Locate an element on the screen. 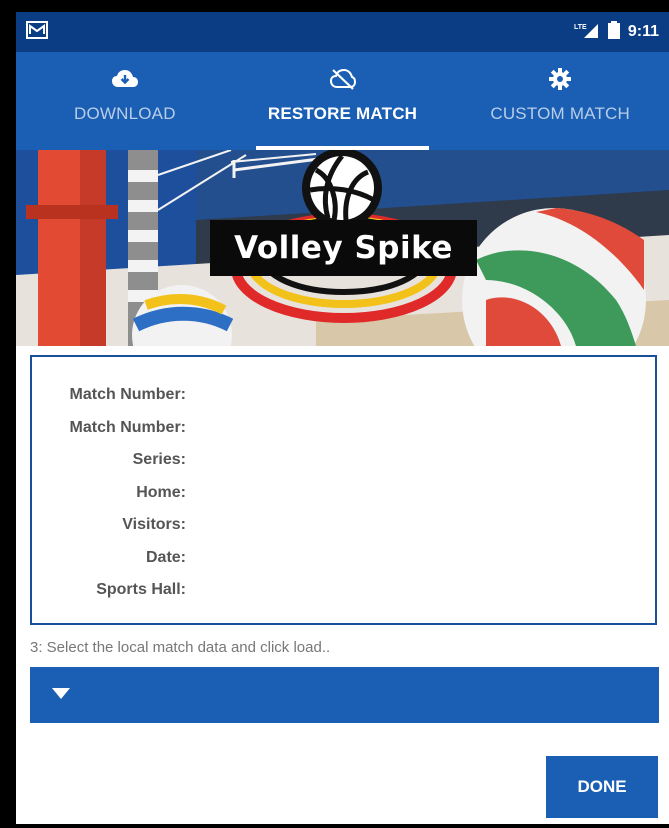  tab-restore-match-label: RESTORE MATCH is located at coordinates (342, 113).